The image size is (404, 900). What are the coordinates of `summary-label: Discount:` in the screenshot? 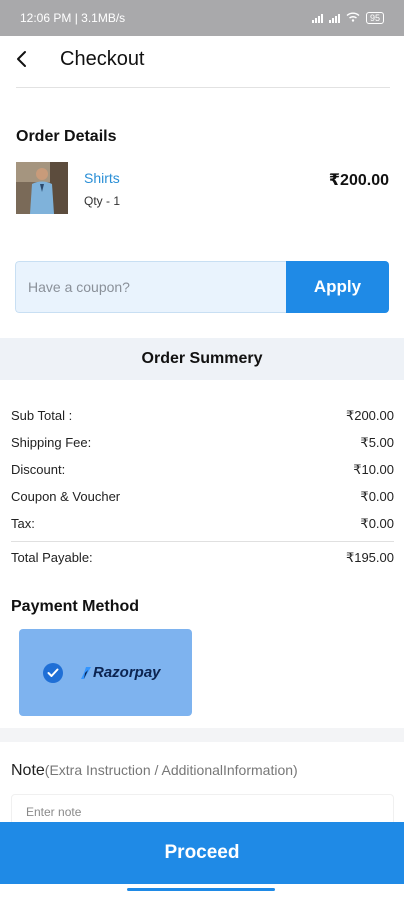 It's located at (38, 469).